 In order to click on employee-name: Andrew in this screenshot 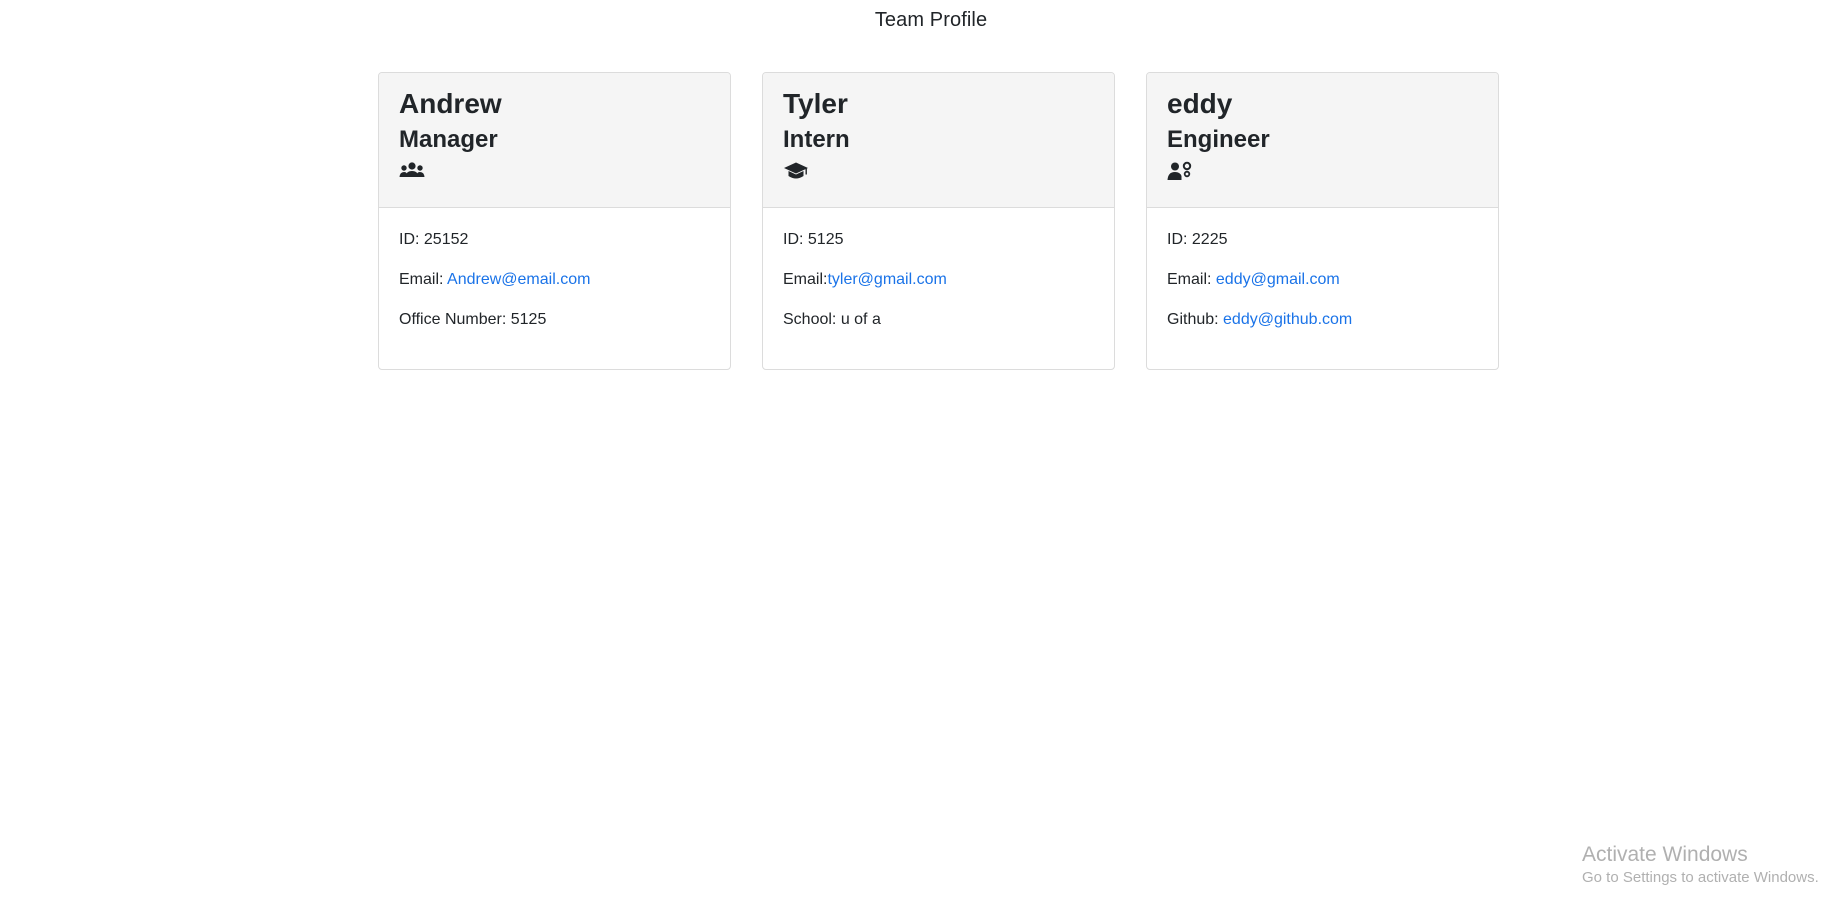, I will do `click(450, 103)`.